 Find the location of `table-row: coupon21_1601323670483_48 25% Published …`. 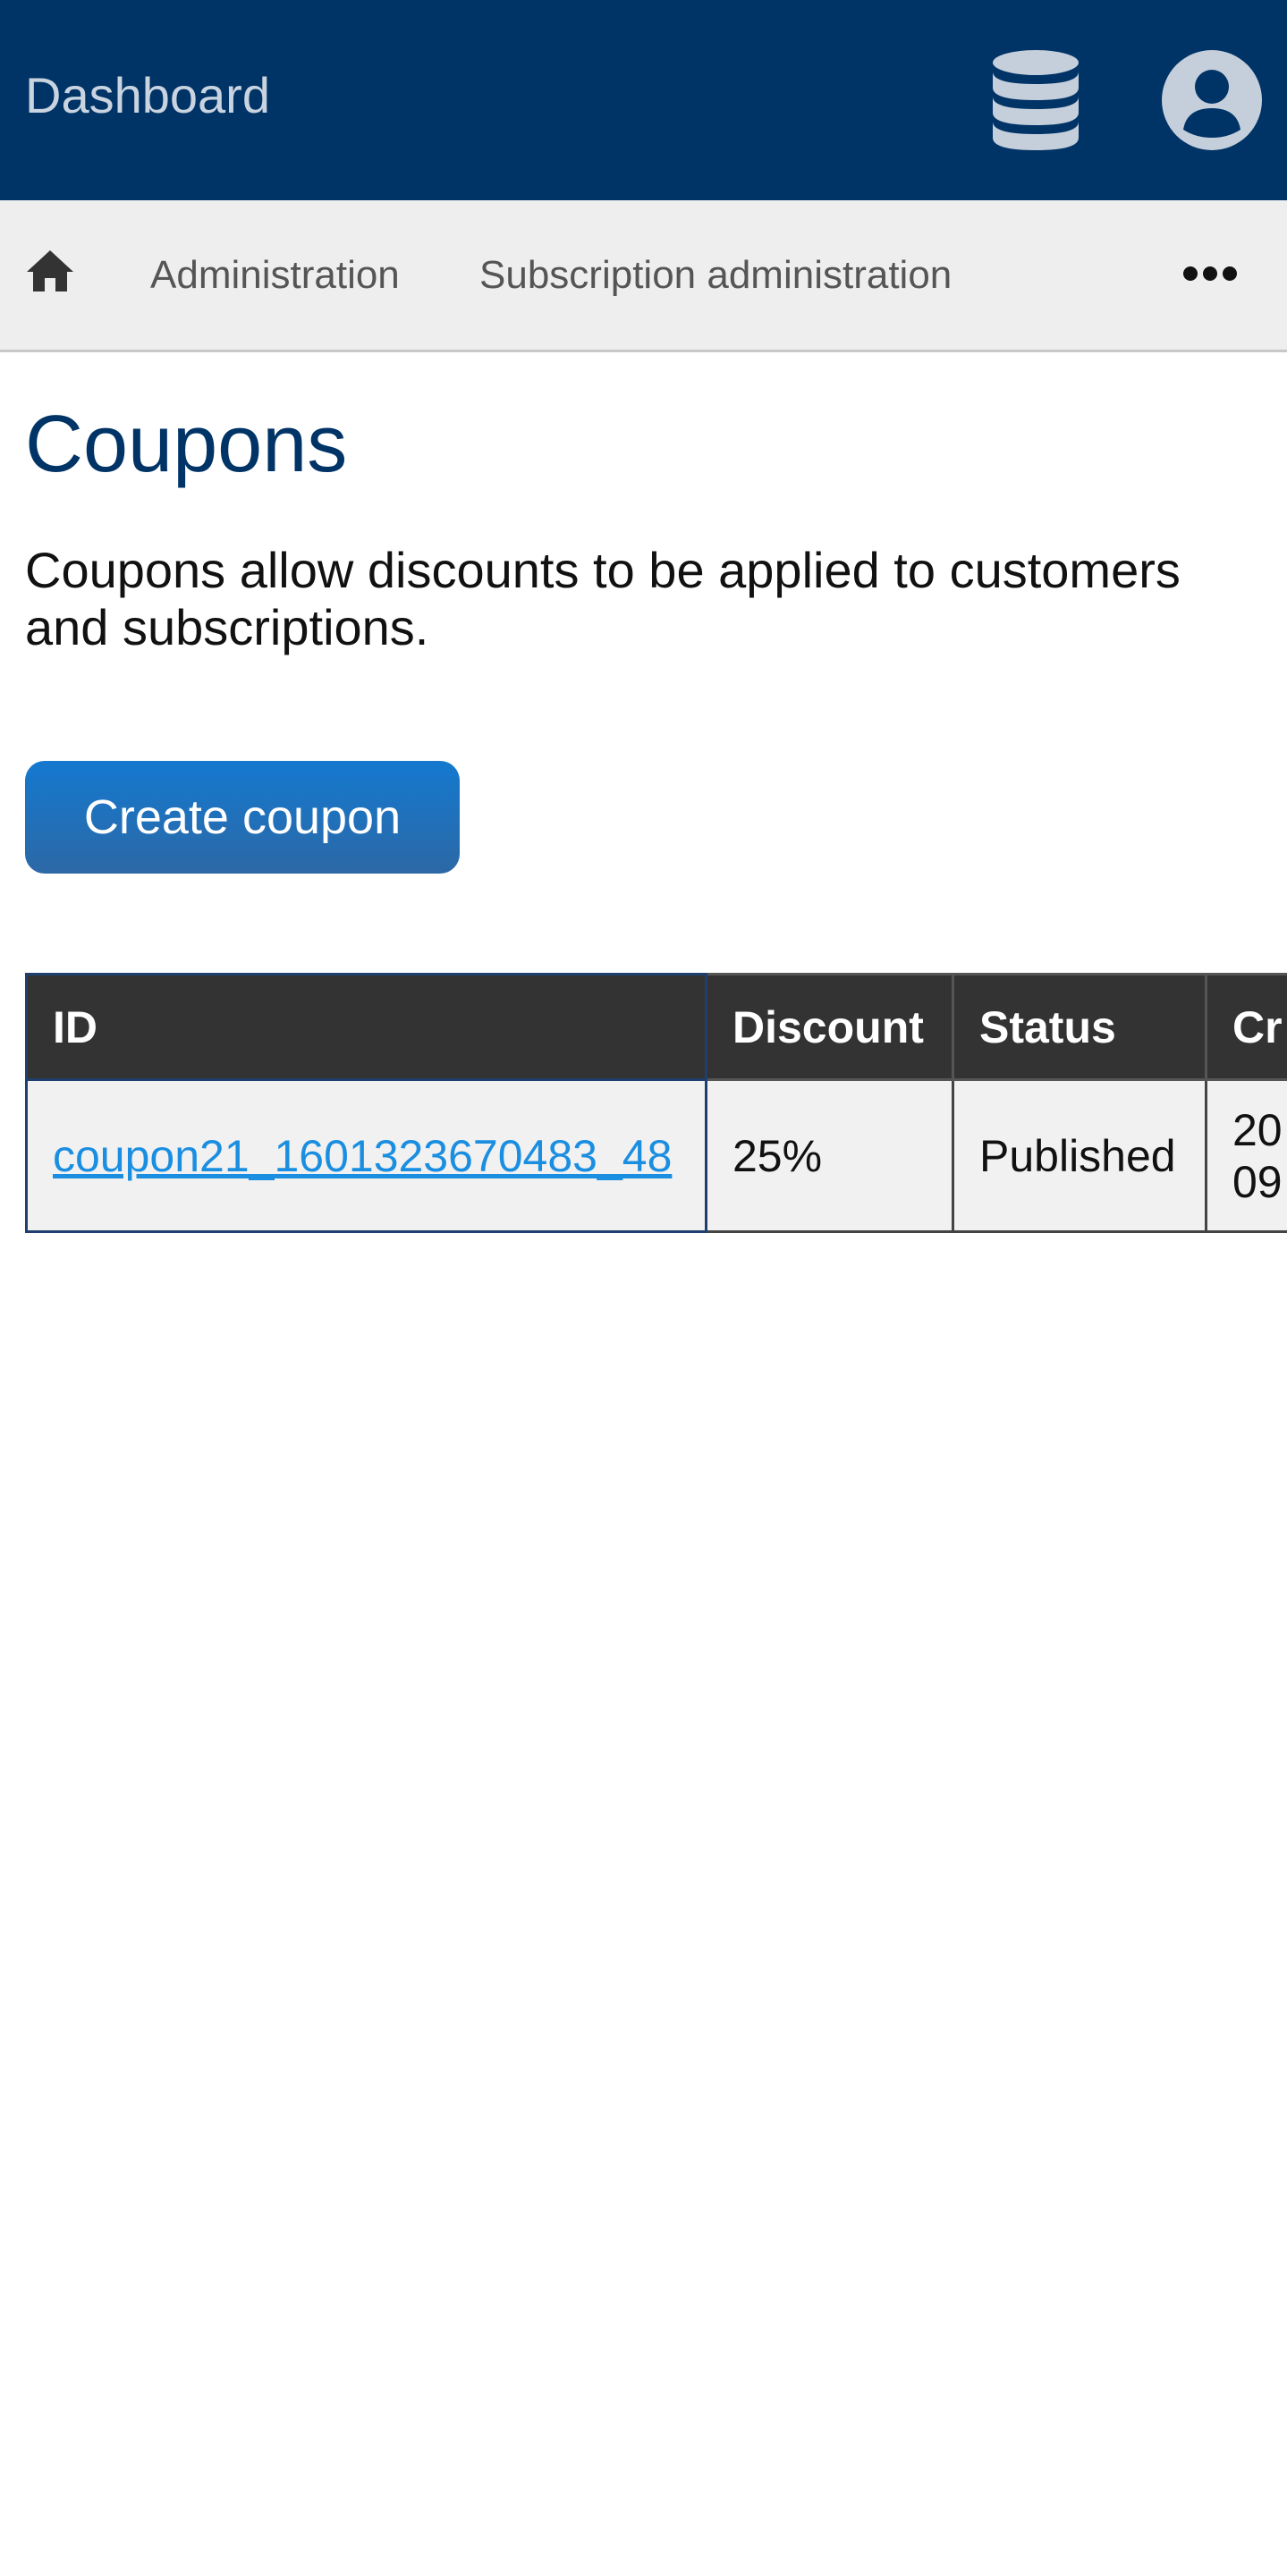

table-row: coupon21_1601323670483_48 25% Published … is located at coordinates (656, 1155).